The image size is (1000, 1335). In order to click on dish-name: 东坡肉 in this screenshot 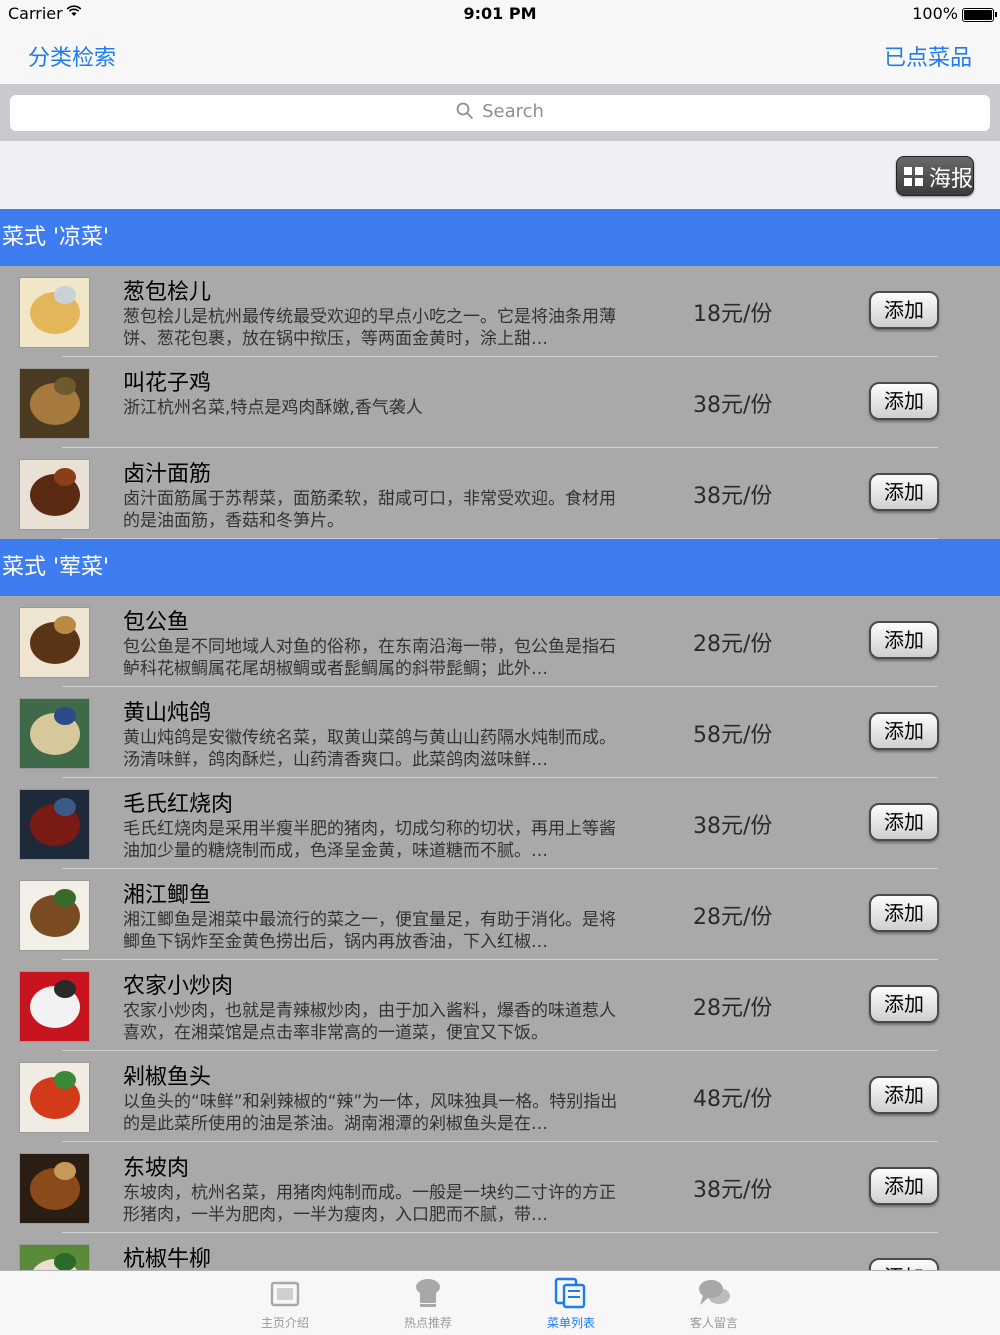, I will do `click(156, 1168)`.